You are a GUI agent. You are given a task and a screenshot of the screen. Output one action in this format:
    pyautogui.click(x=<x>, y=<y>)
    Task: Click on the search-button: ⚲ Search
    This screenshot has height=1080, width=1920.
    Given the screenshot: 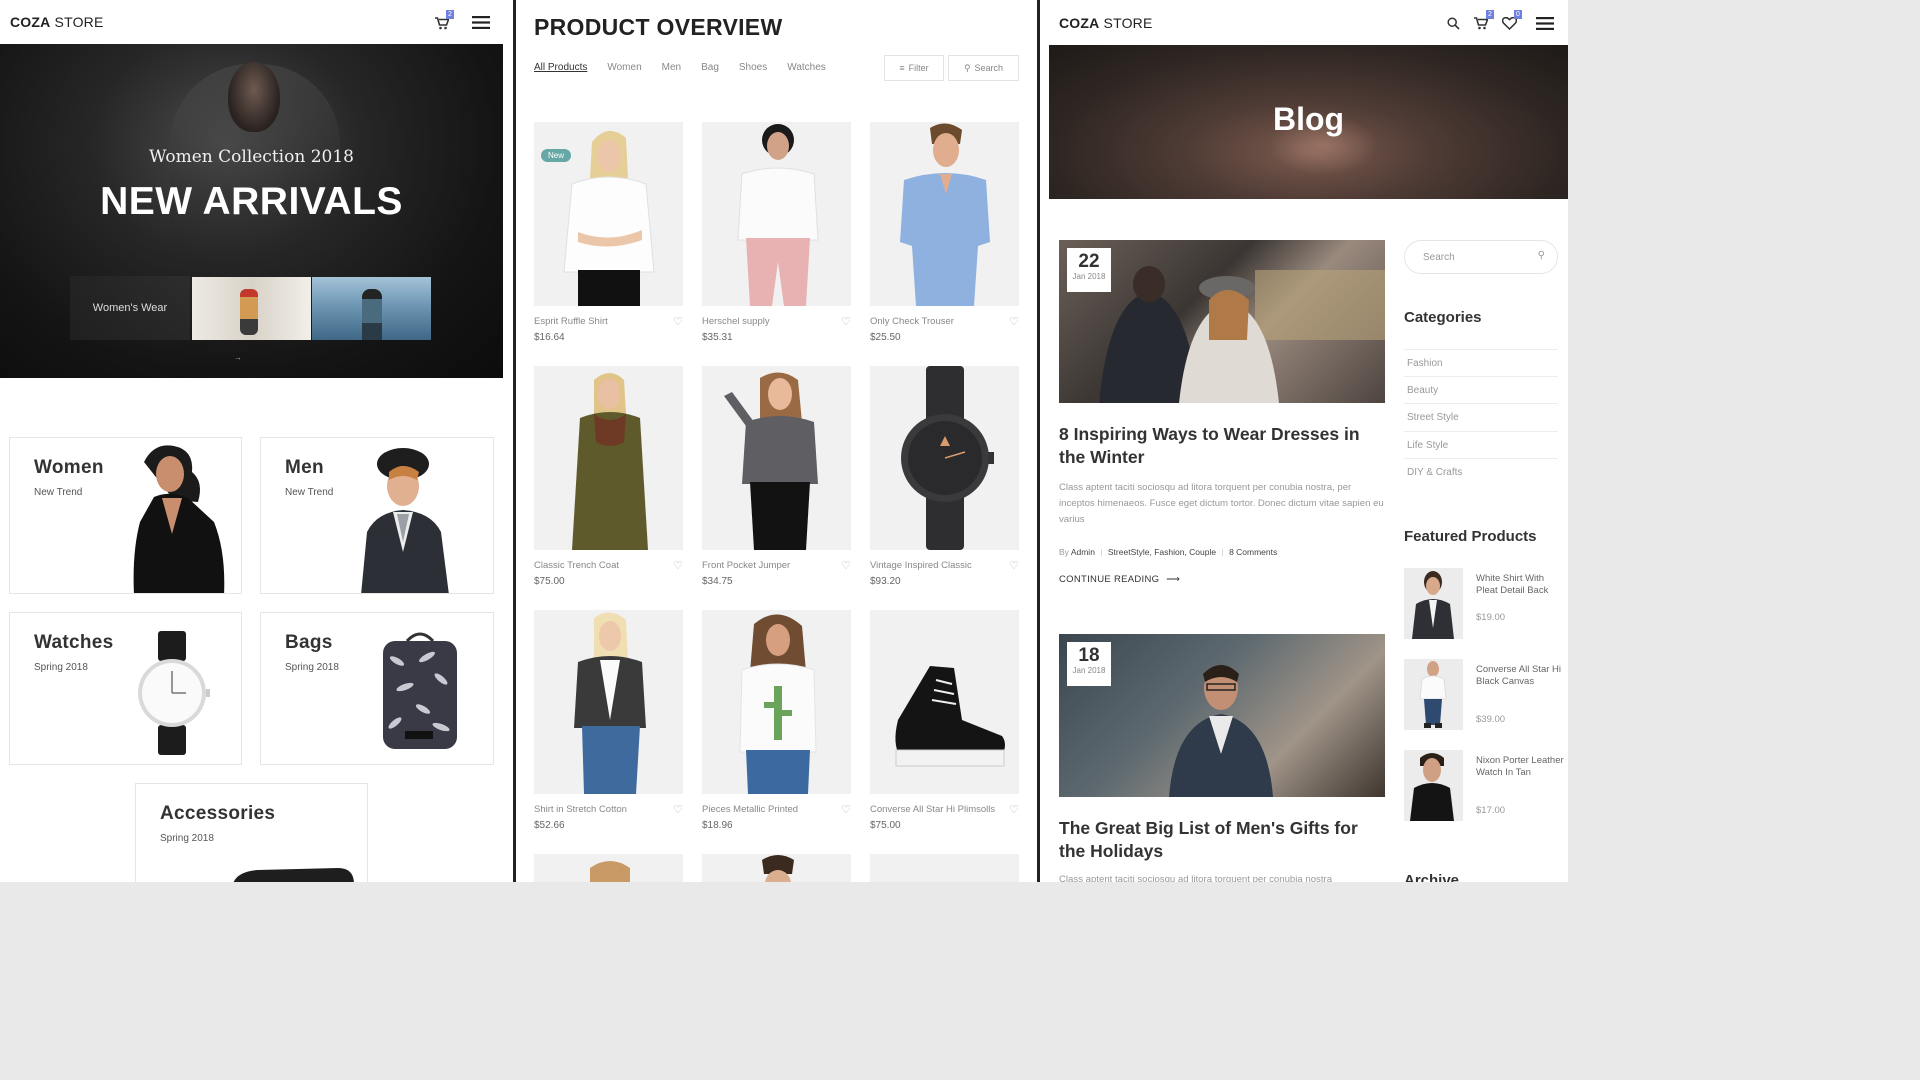 What is the action you would take?
    pyautogui.click(x=983, y=68)
    